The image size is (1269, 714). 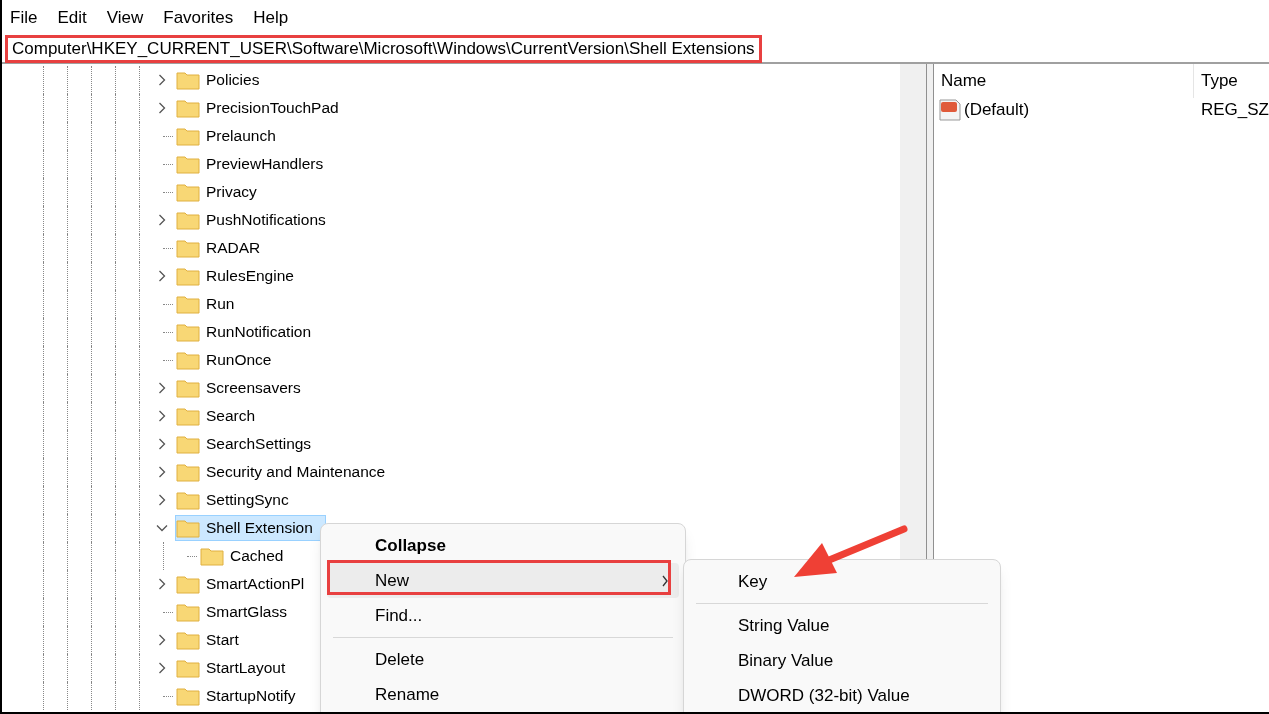 What do you see at coordinates (263, 108) in the screenshot?
I see `tree-item: PrecisionTouchPad` at bounding box center [263, 108].